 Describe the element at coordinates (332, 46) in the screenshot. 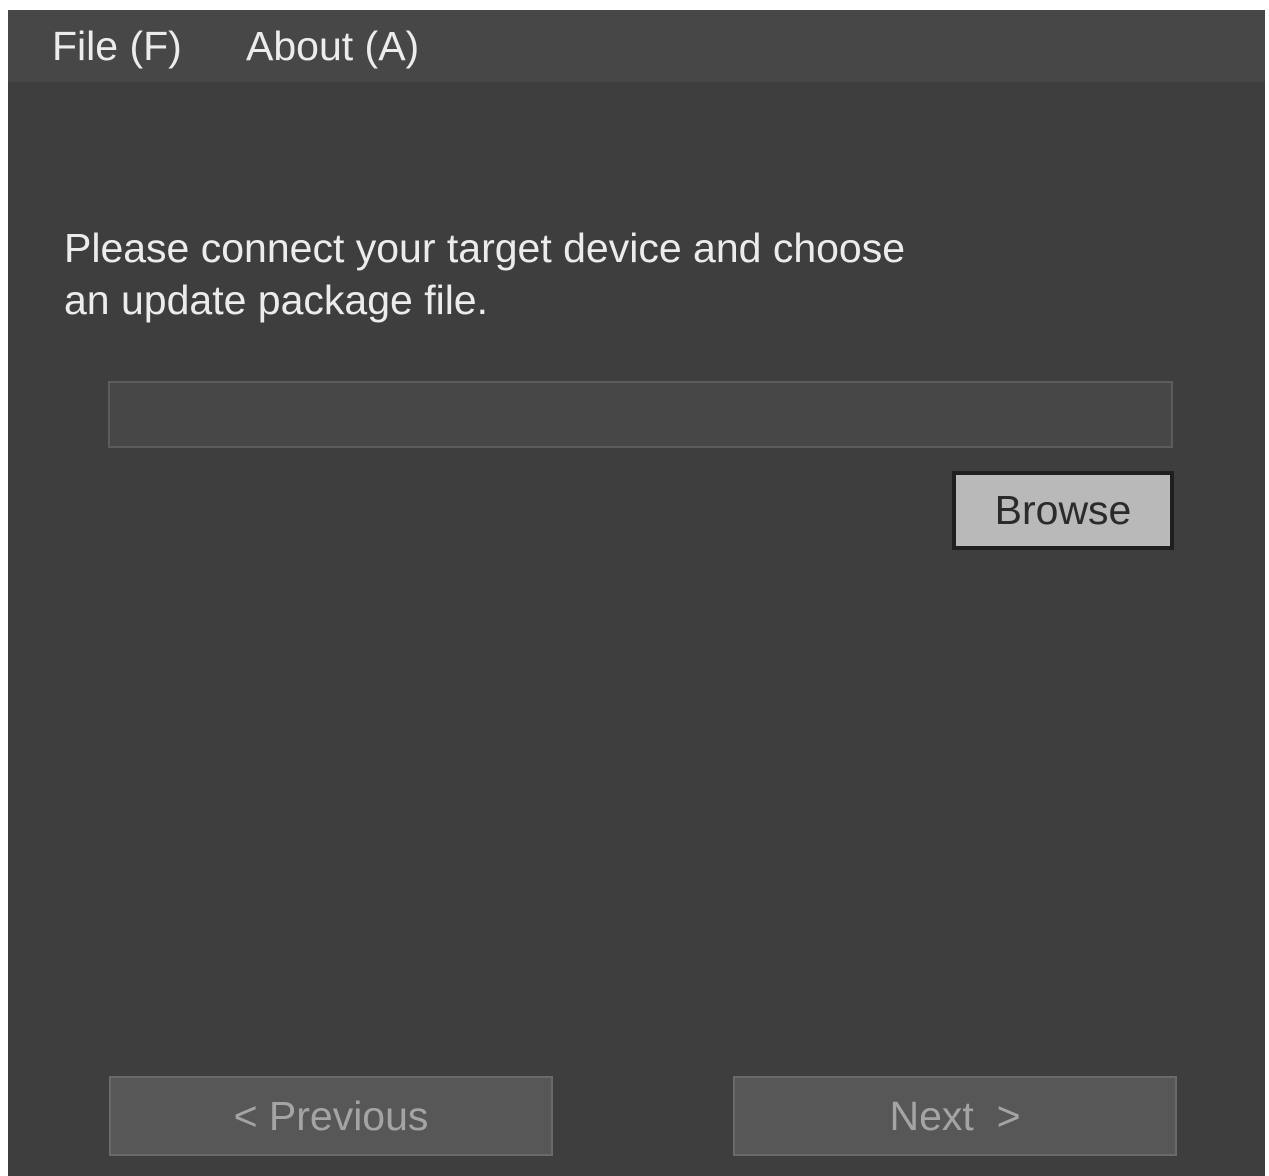

I see `menu-about: About (A)` at that location.